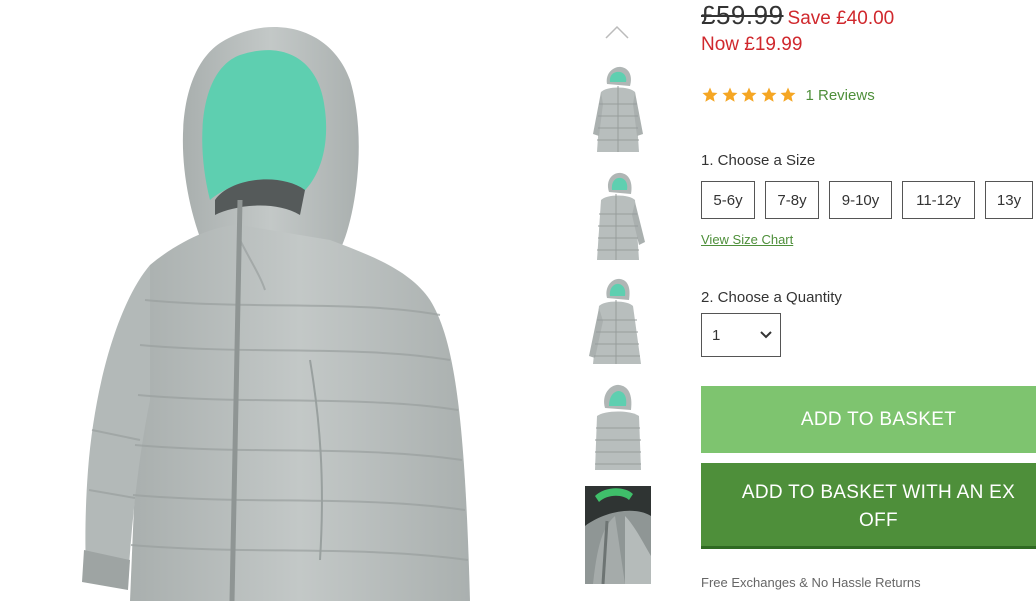 This screenshot has height=601, width=1036. What do you see at coordinates (728, 200) in the screenshot?
I see `size-option: 5-6y` at bounding box center [728, 200].